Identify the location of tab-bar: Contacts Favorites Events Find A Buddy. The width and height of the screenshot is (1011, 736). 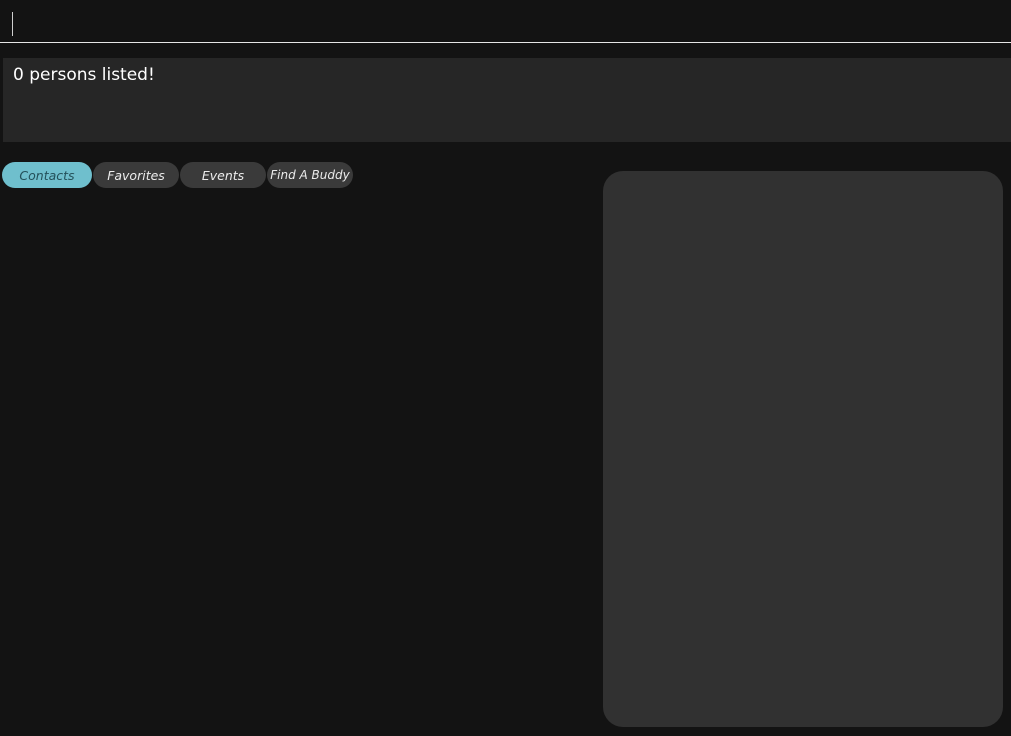
(177, 175).